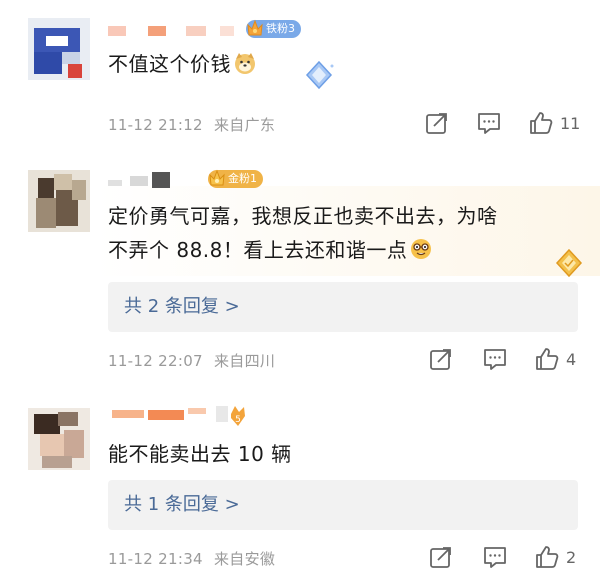 The width and height of the screenshot is (600, 573). Describe the element at coordinates (571, 359) in the screenshot. I see `like-count: 4` at that location.